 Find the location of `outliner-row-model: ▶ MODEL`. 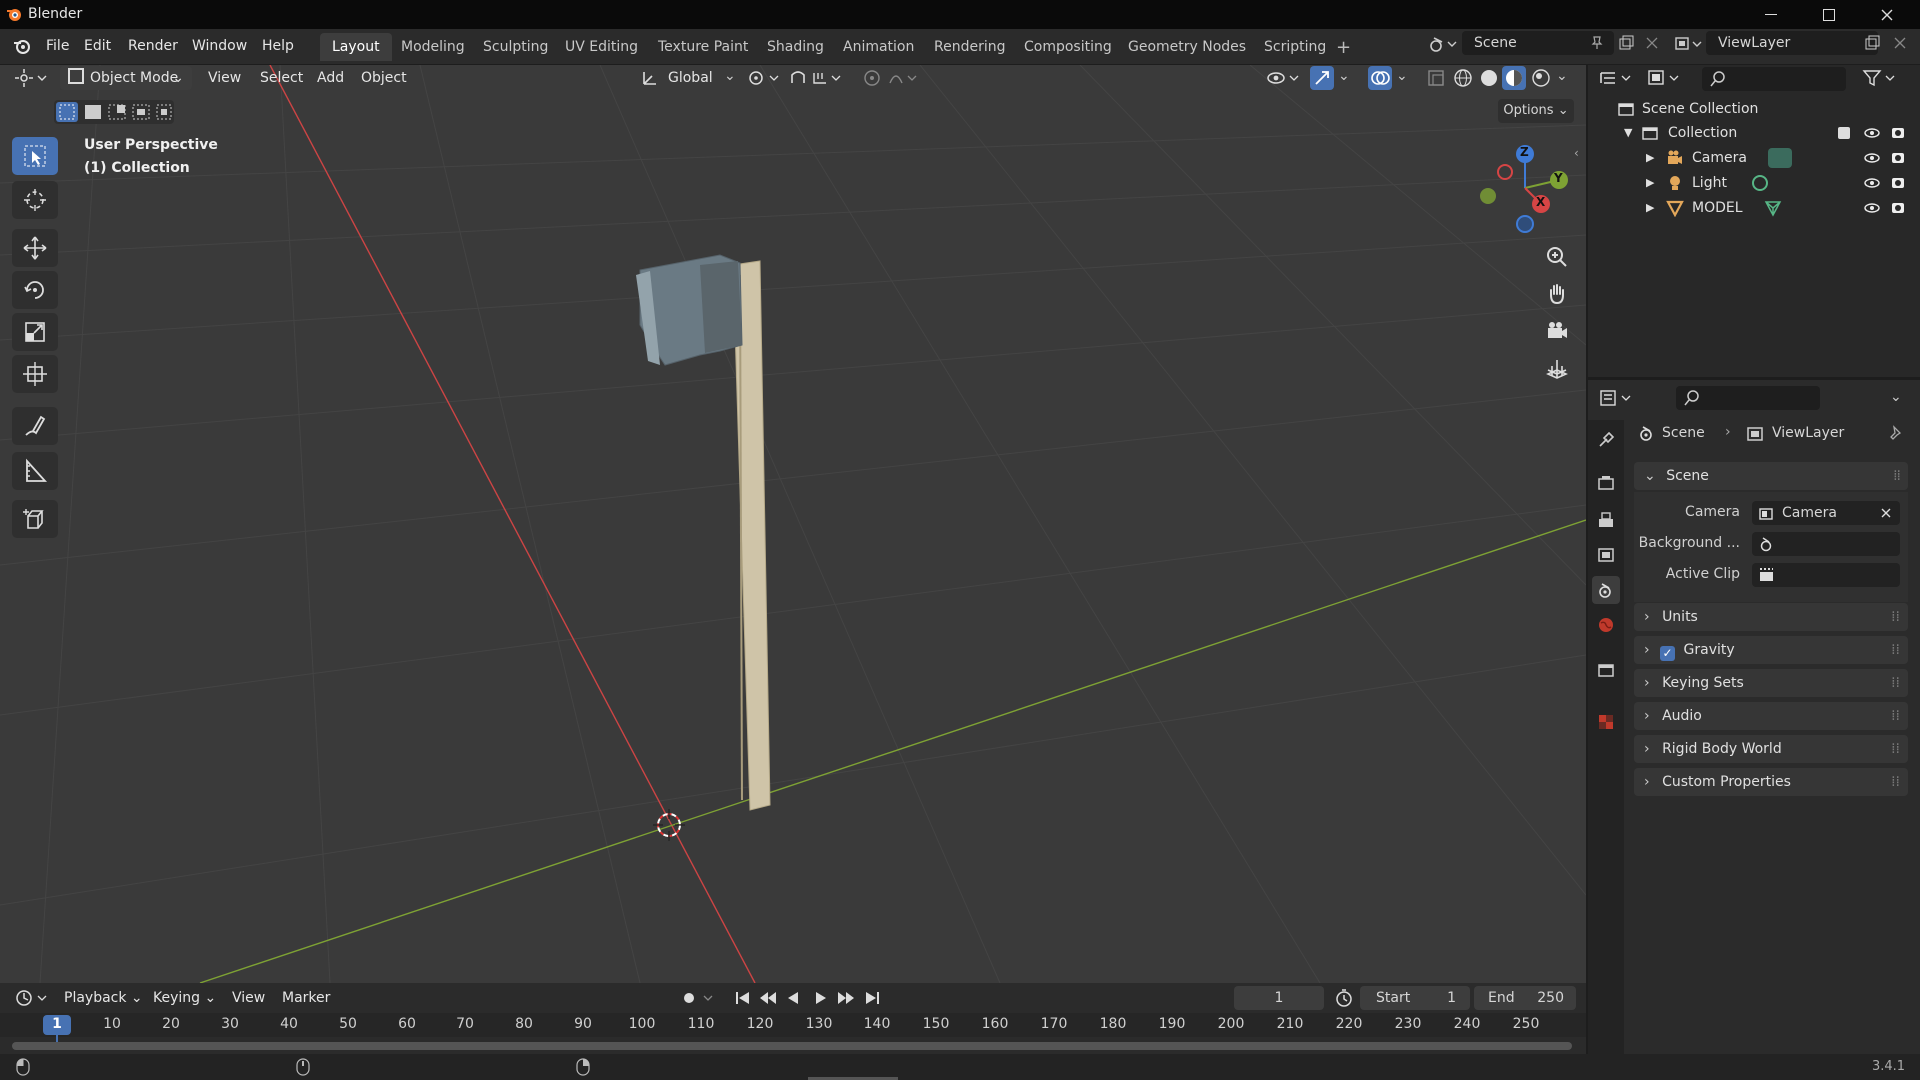

outliner-row-model: ▶ MODEL is located at coordinates (1754, 208).